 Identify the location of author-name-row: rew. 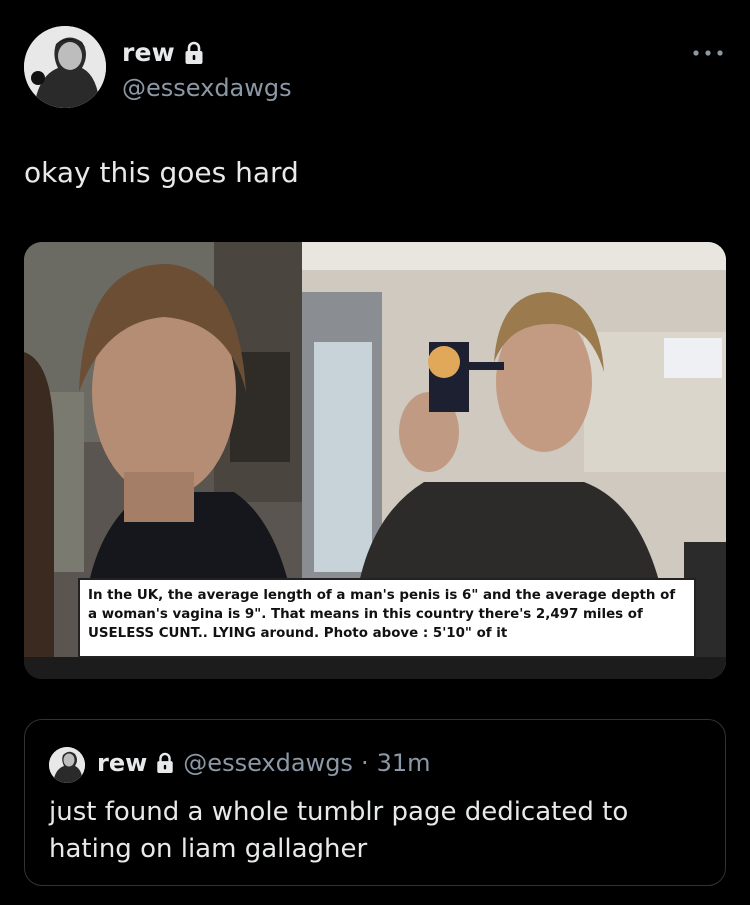
(163, 52).